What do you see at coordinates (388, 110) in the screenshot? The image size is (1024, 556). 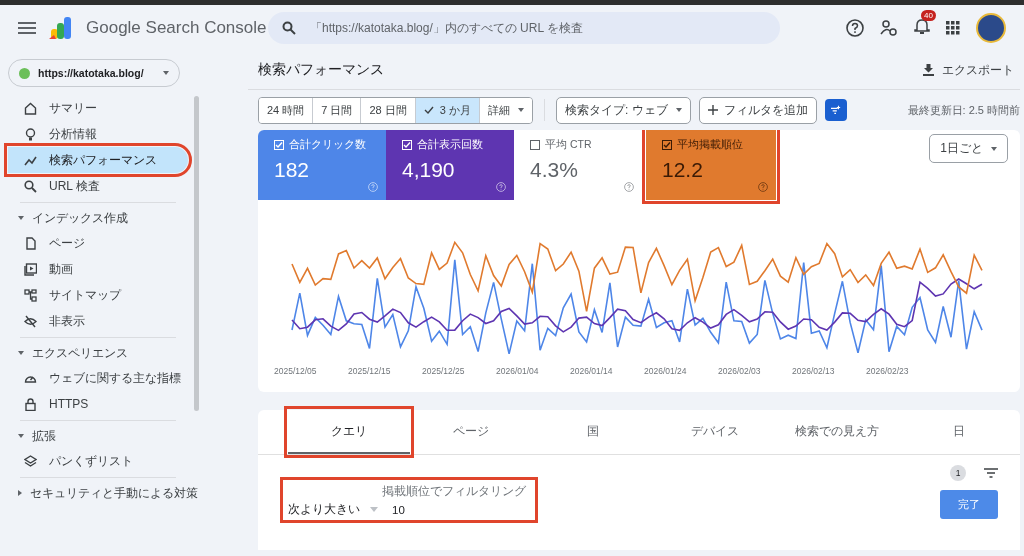 I see `date-range-button: 28 日間` at bounding box center [388, 110].